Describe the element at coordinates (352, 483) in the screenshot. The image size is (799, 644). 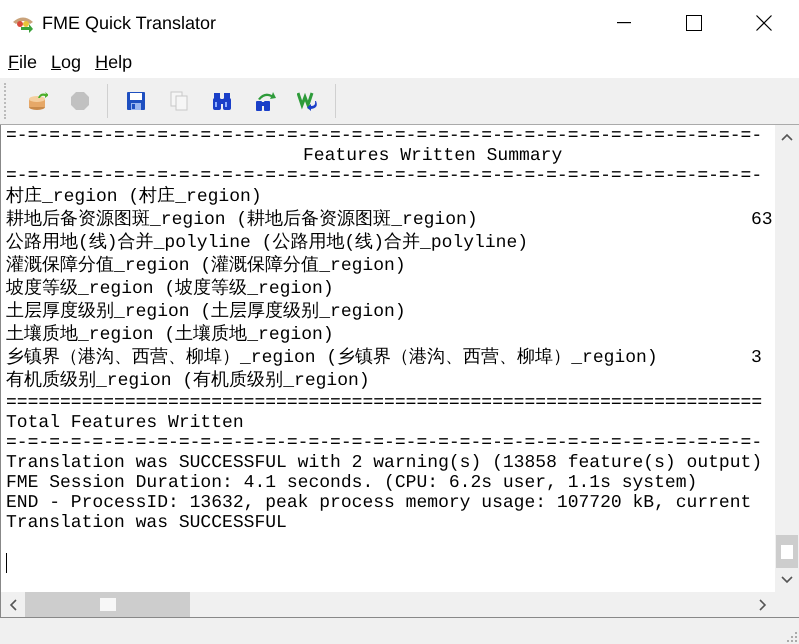
I see `log-line: FME Session Duration: 4.1 seconds. (CPU: 6.2s user, 1.1s system)` at that location.